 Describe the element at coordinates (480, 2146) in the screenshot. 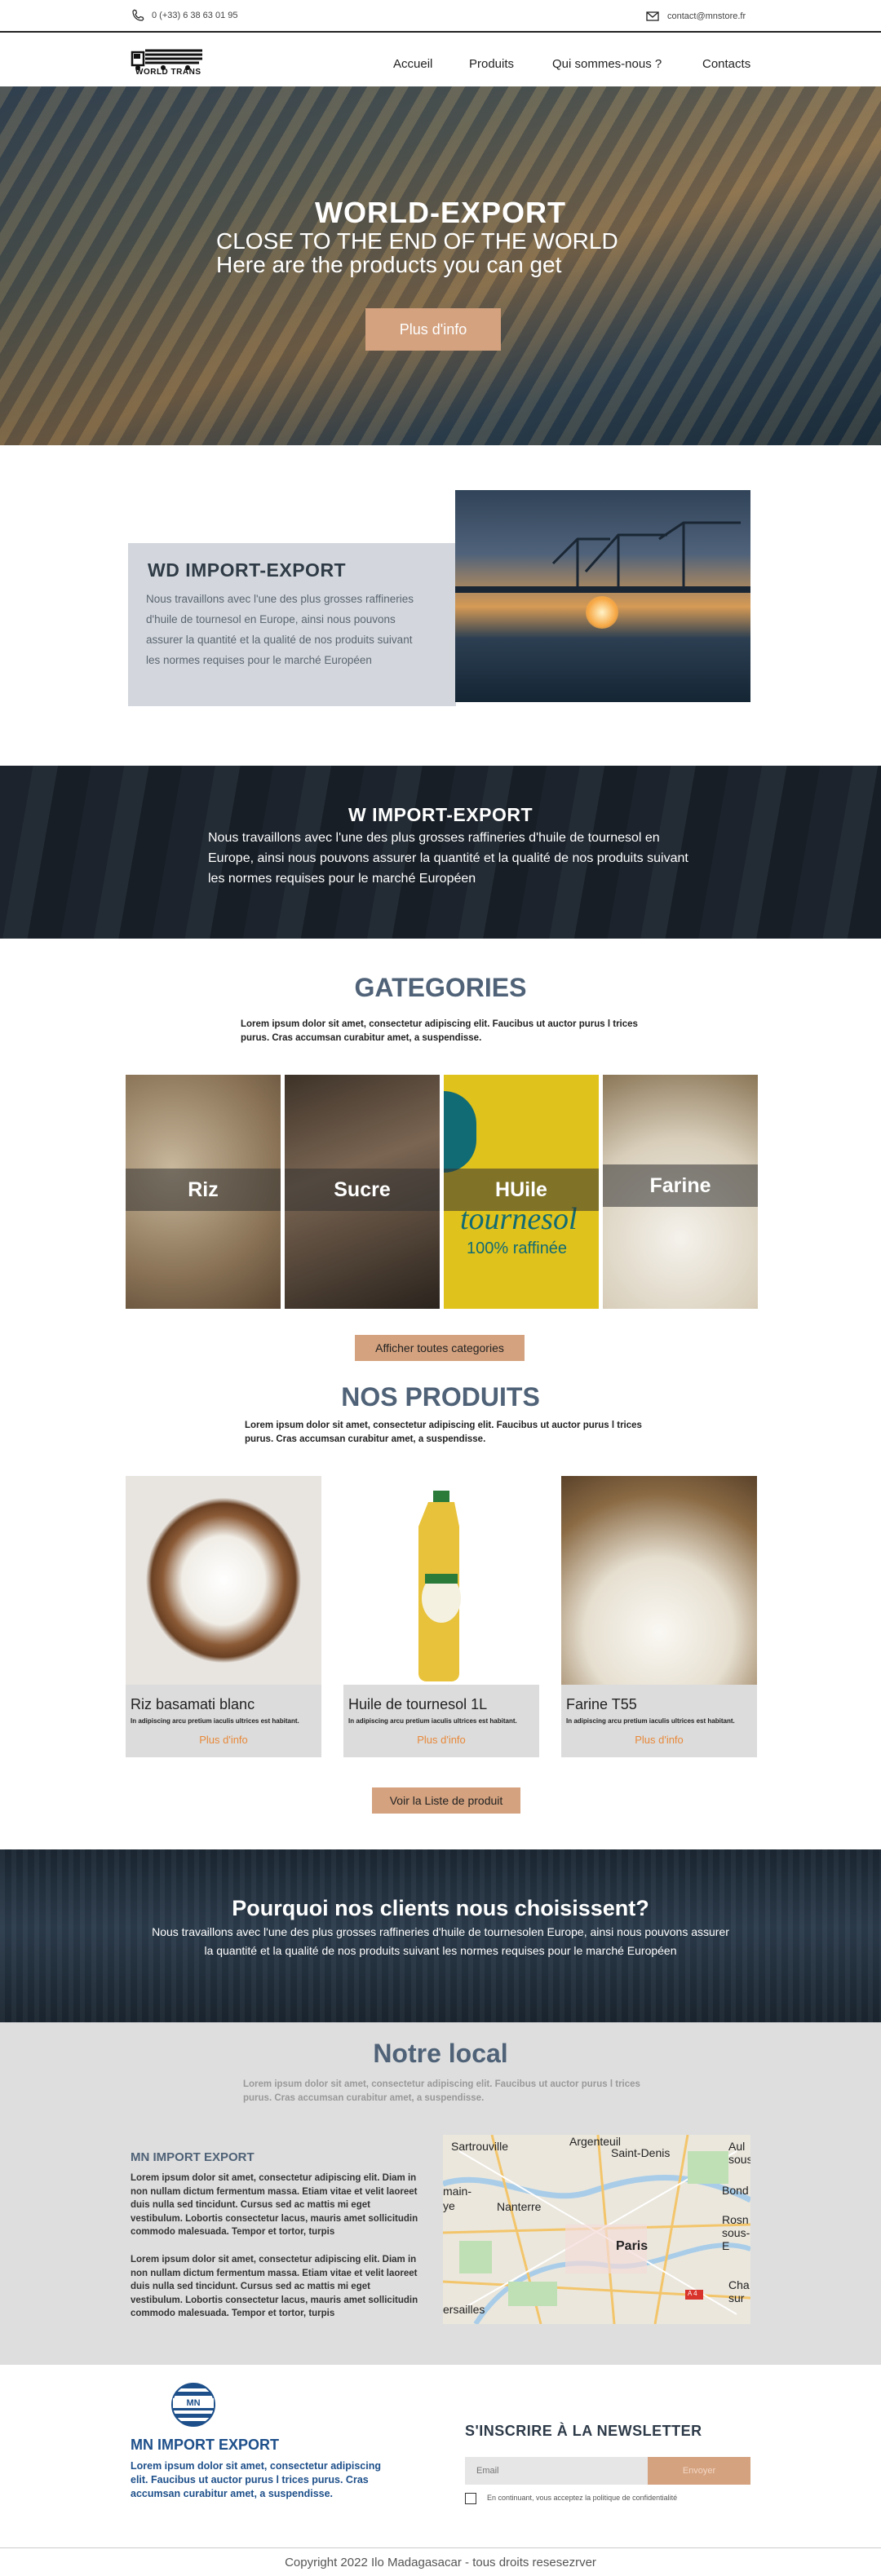

I see `map-label: Sartrouville` at that location.